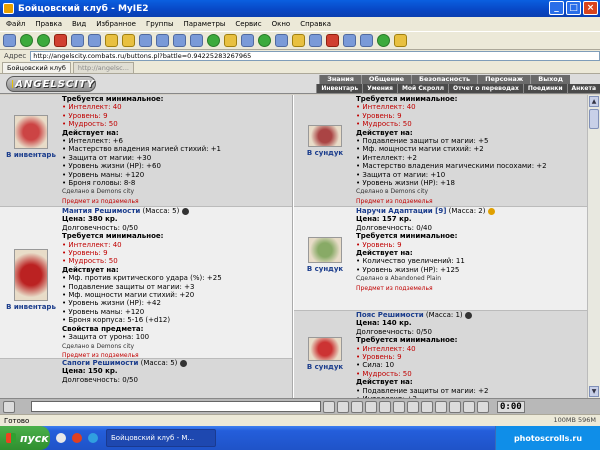 This screenshot has width=600, height=450. Describe the element at coordinates (9, 40) in the screenshot. I see `page-icon` at that location.